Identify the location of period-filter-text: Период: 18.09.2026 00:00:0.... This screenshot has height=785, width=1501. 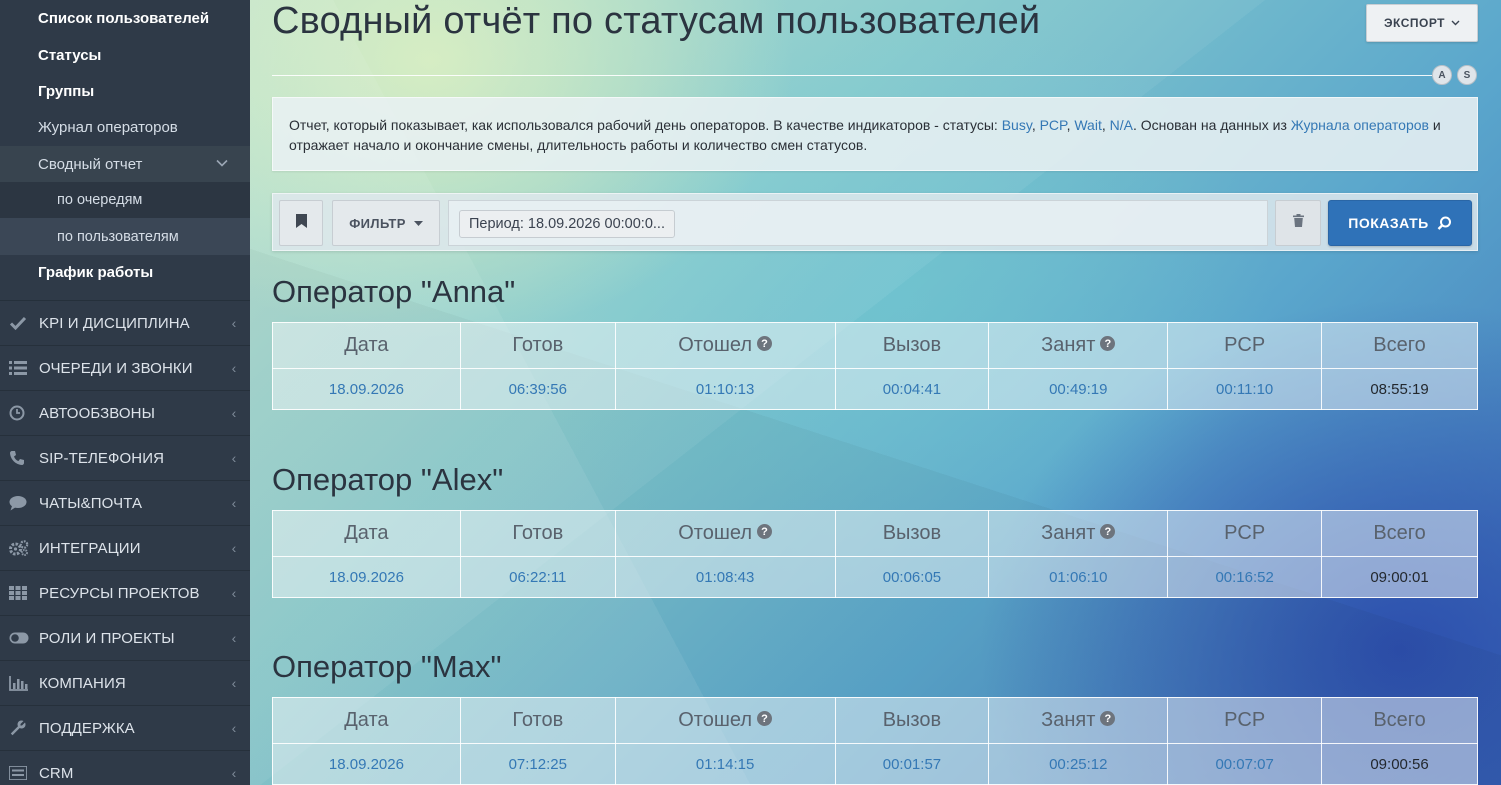
(567, 224).